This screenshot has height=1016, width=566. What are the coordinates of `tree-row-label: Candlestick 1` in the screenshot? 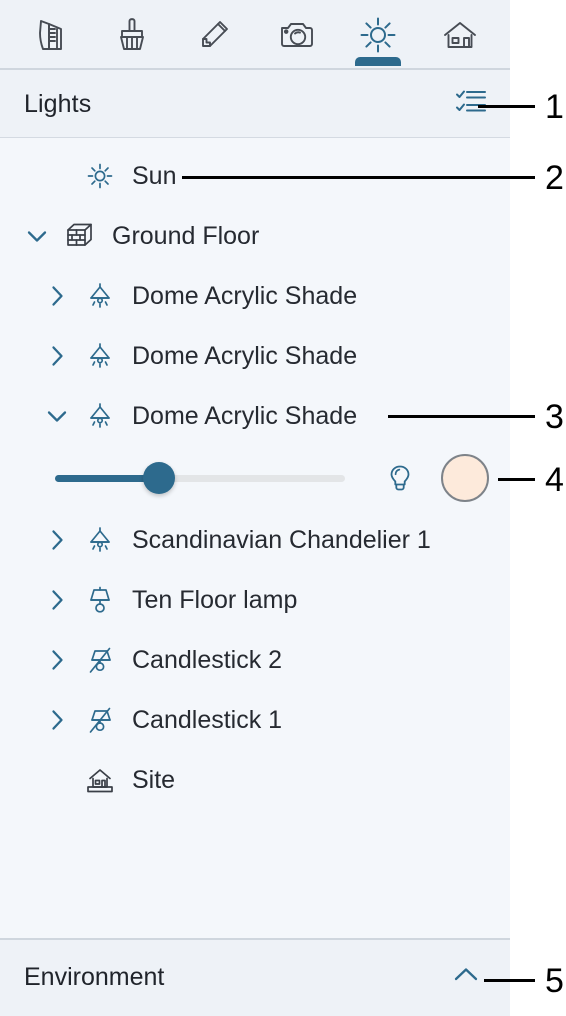 It's located at (207, 719).